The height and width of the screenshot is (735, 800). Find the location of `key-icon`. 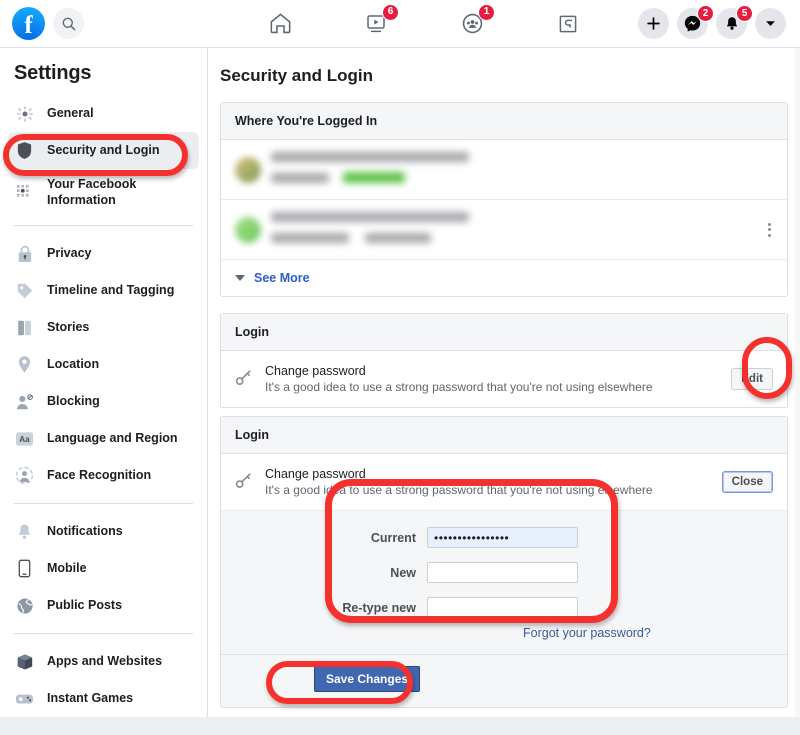

key-icon is located at coordinates (246, 379).